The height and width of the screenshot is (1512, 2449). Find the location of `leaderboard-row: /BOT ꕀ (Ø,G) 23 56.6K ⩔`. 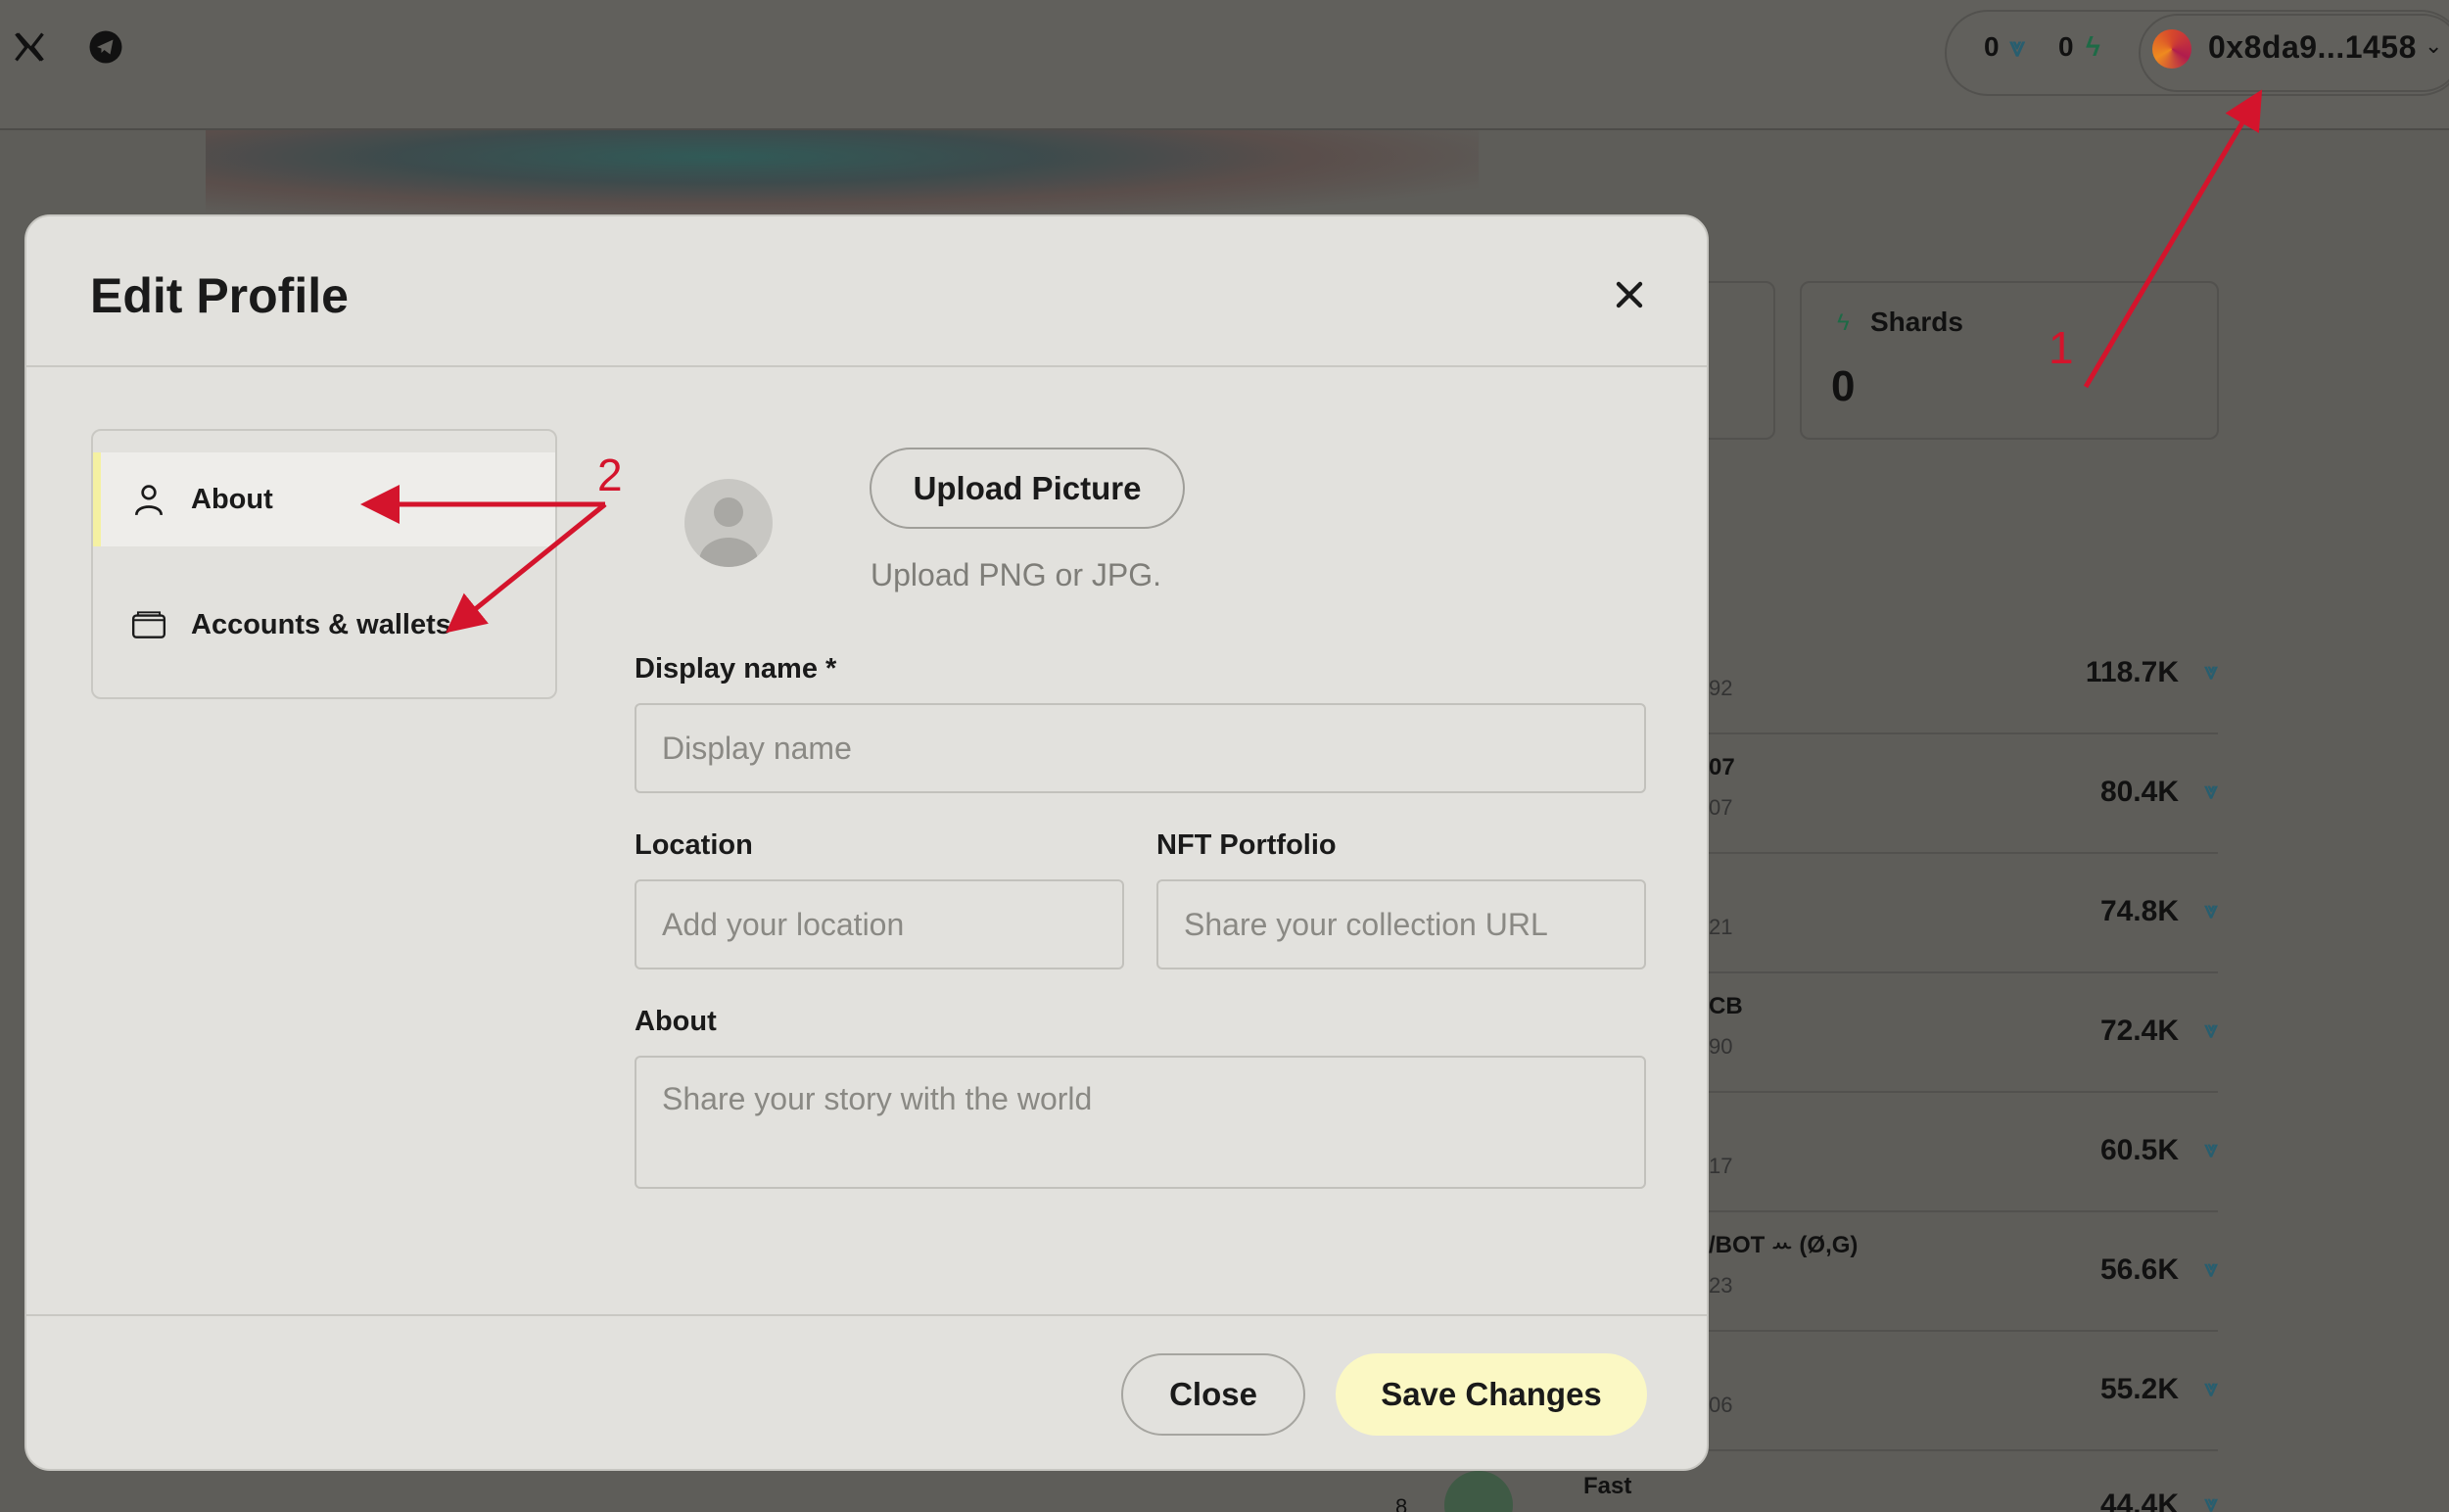

leaderboard-row: /BOT ꕀ (Ø,G) 23 56.6K ⩔ is located at coordinates (1963, 1272).